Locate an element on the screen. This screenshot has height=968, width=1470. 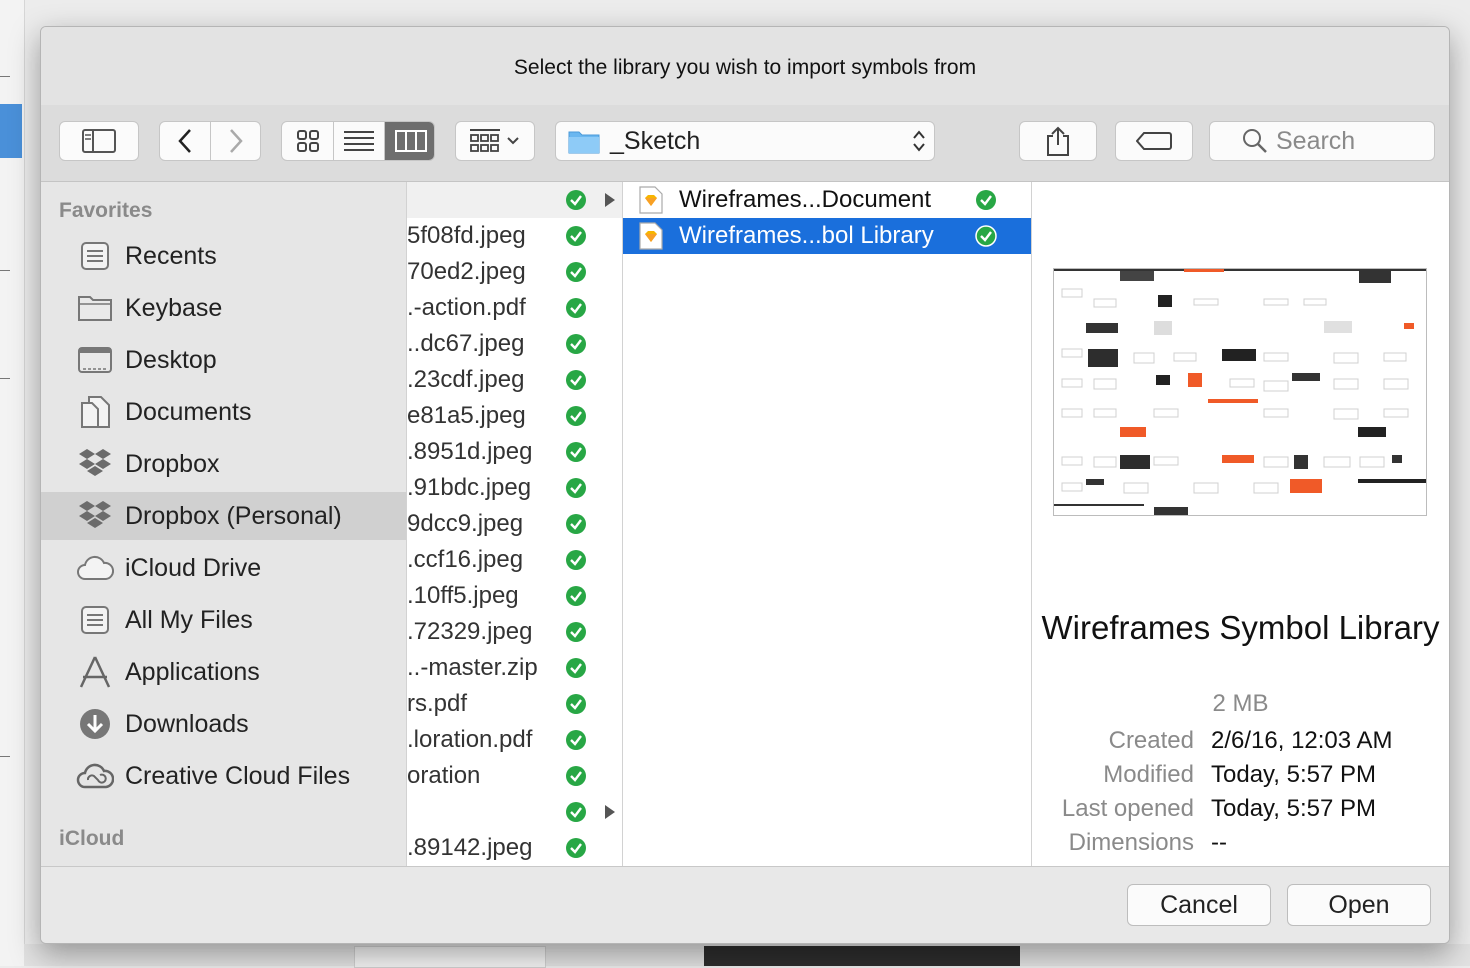
file-row: ..-master.zip is located at coordinates (514, 668).